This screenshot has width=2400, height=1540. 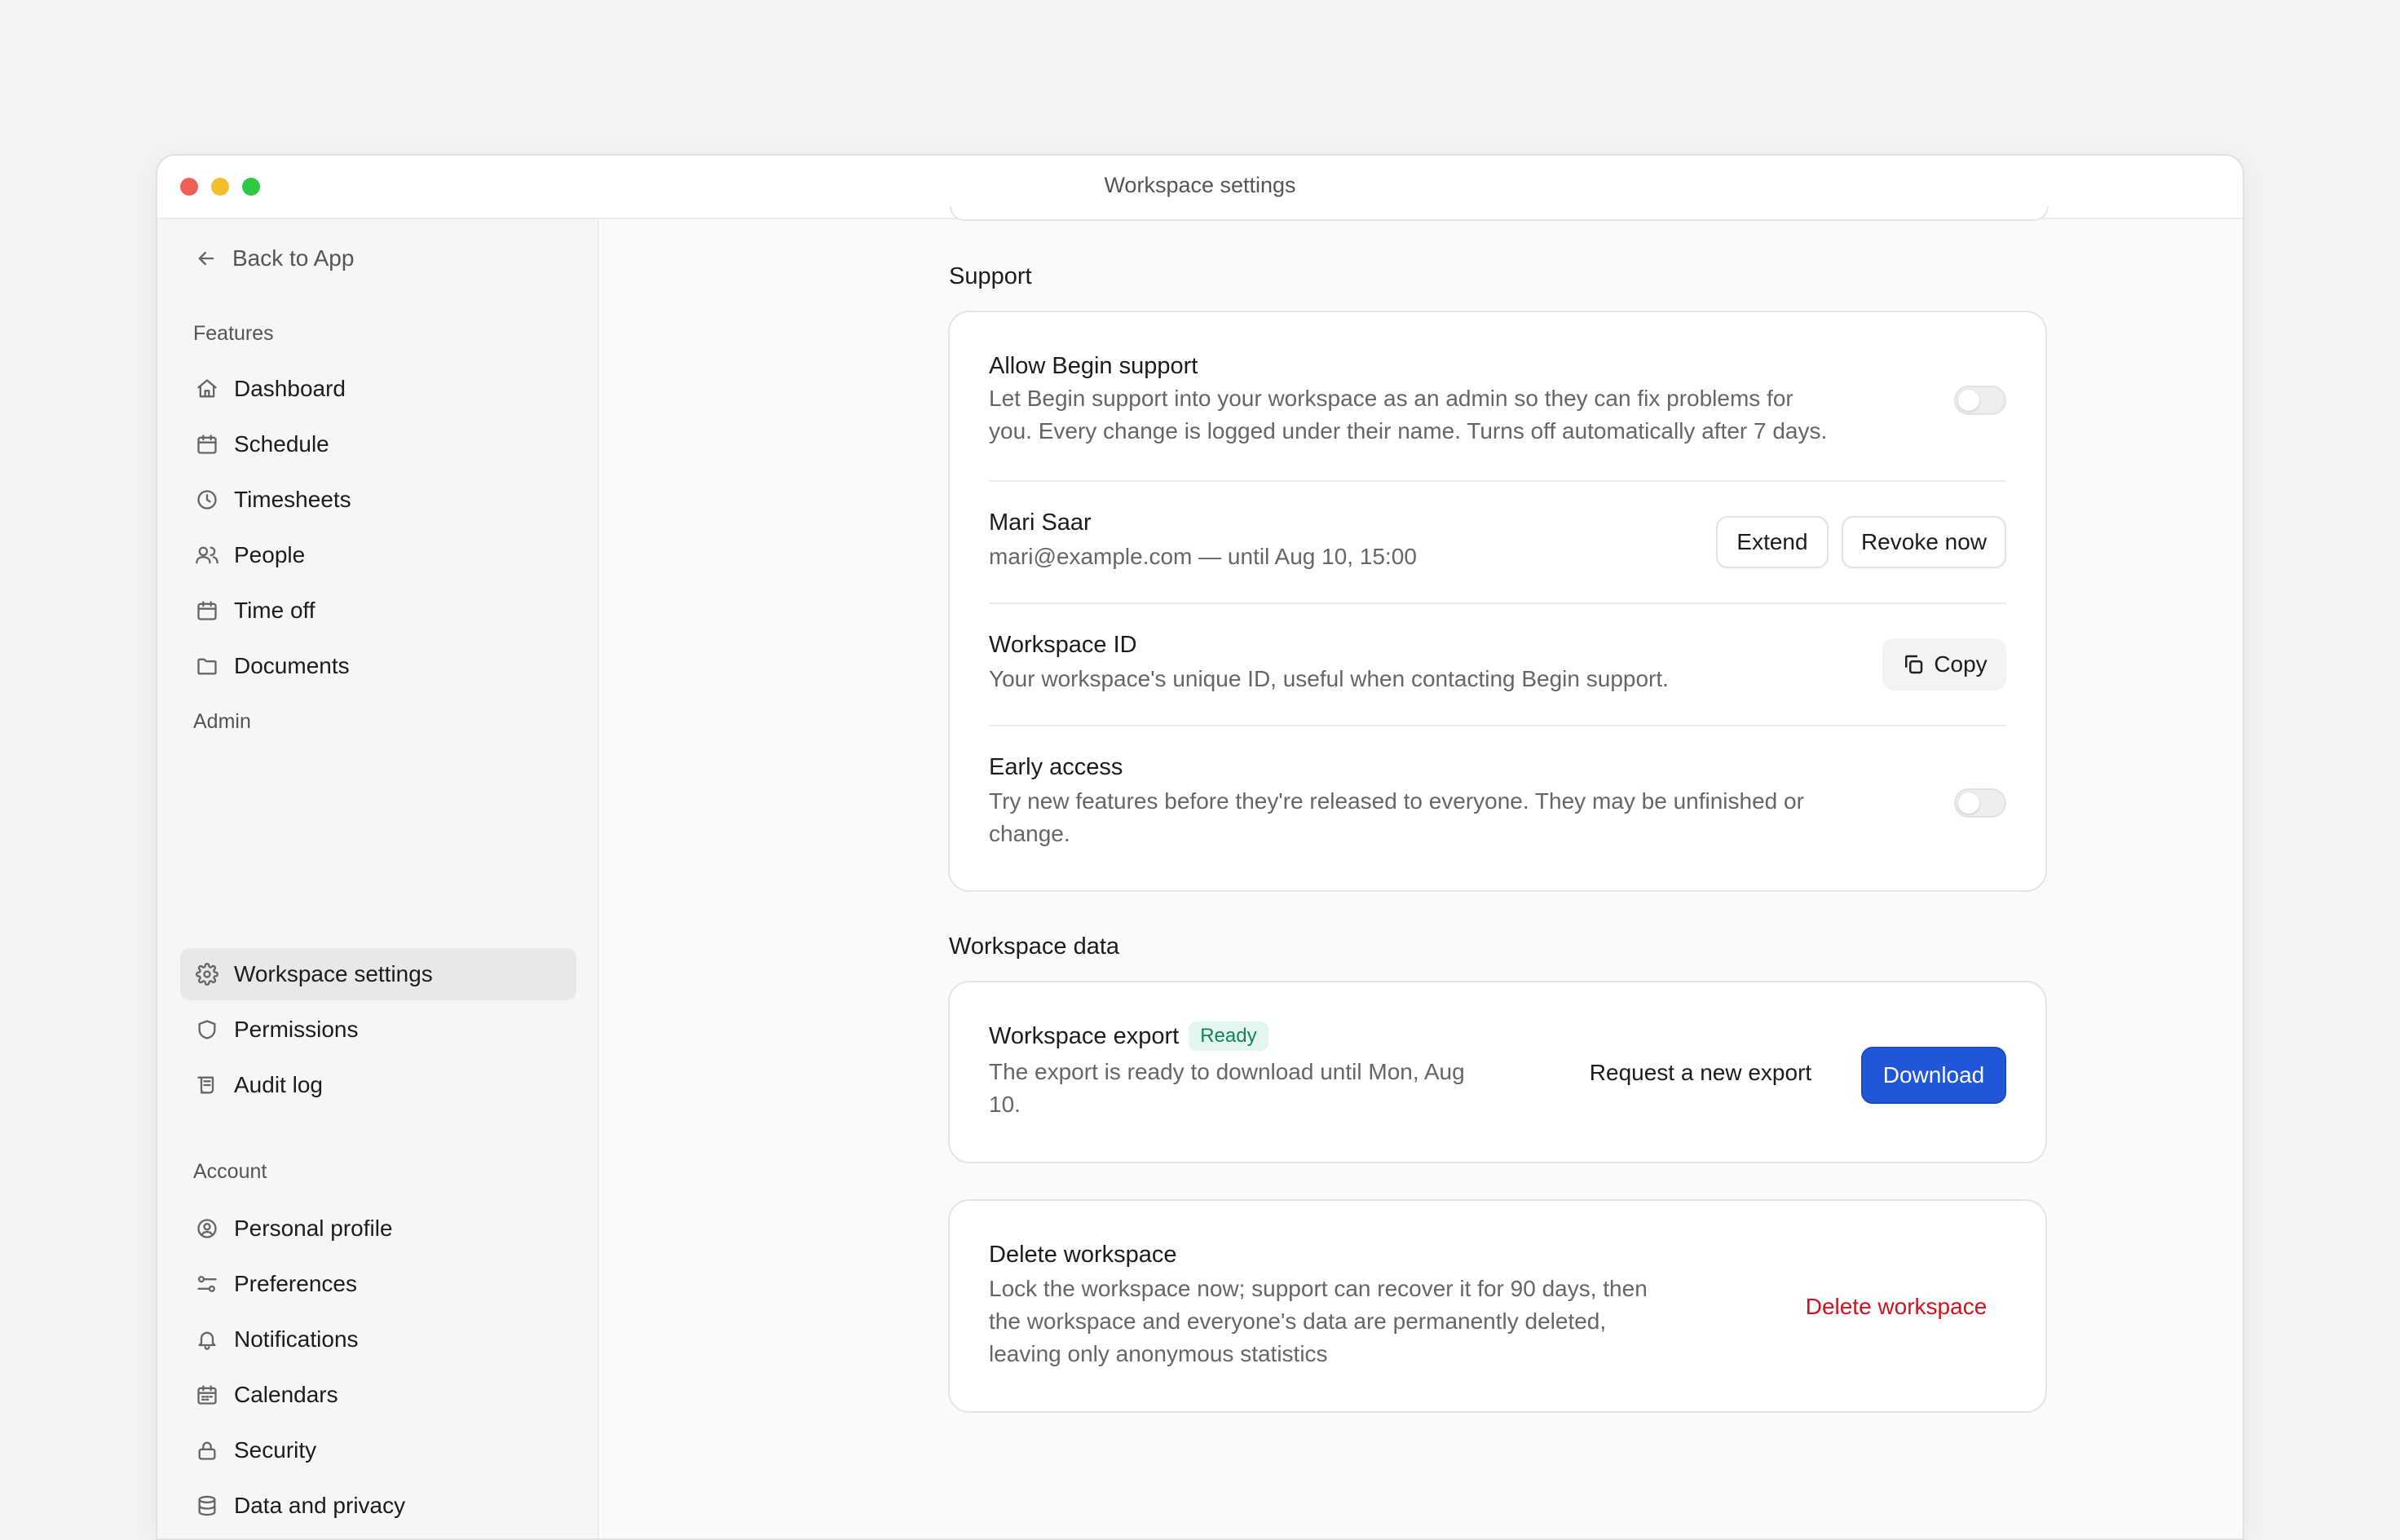 What do you see at coordinates (1914, 665) in the screenshot?
I see `copy-icon` at bounding box center [1914, 665].